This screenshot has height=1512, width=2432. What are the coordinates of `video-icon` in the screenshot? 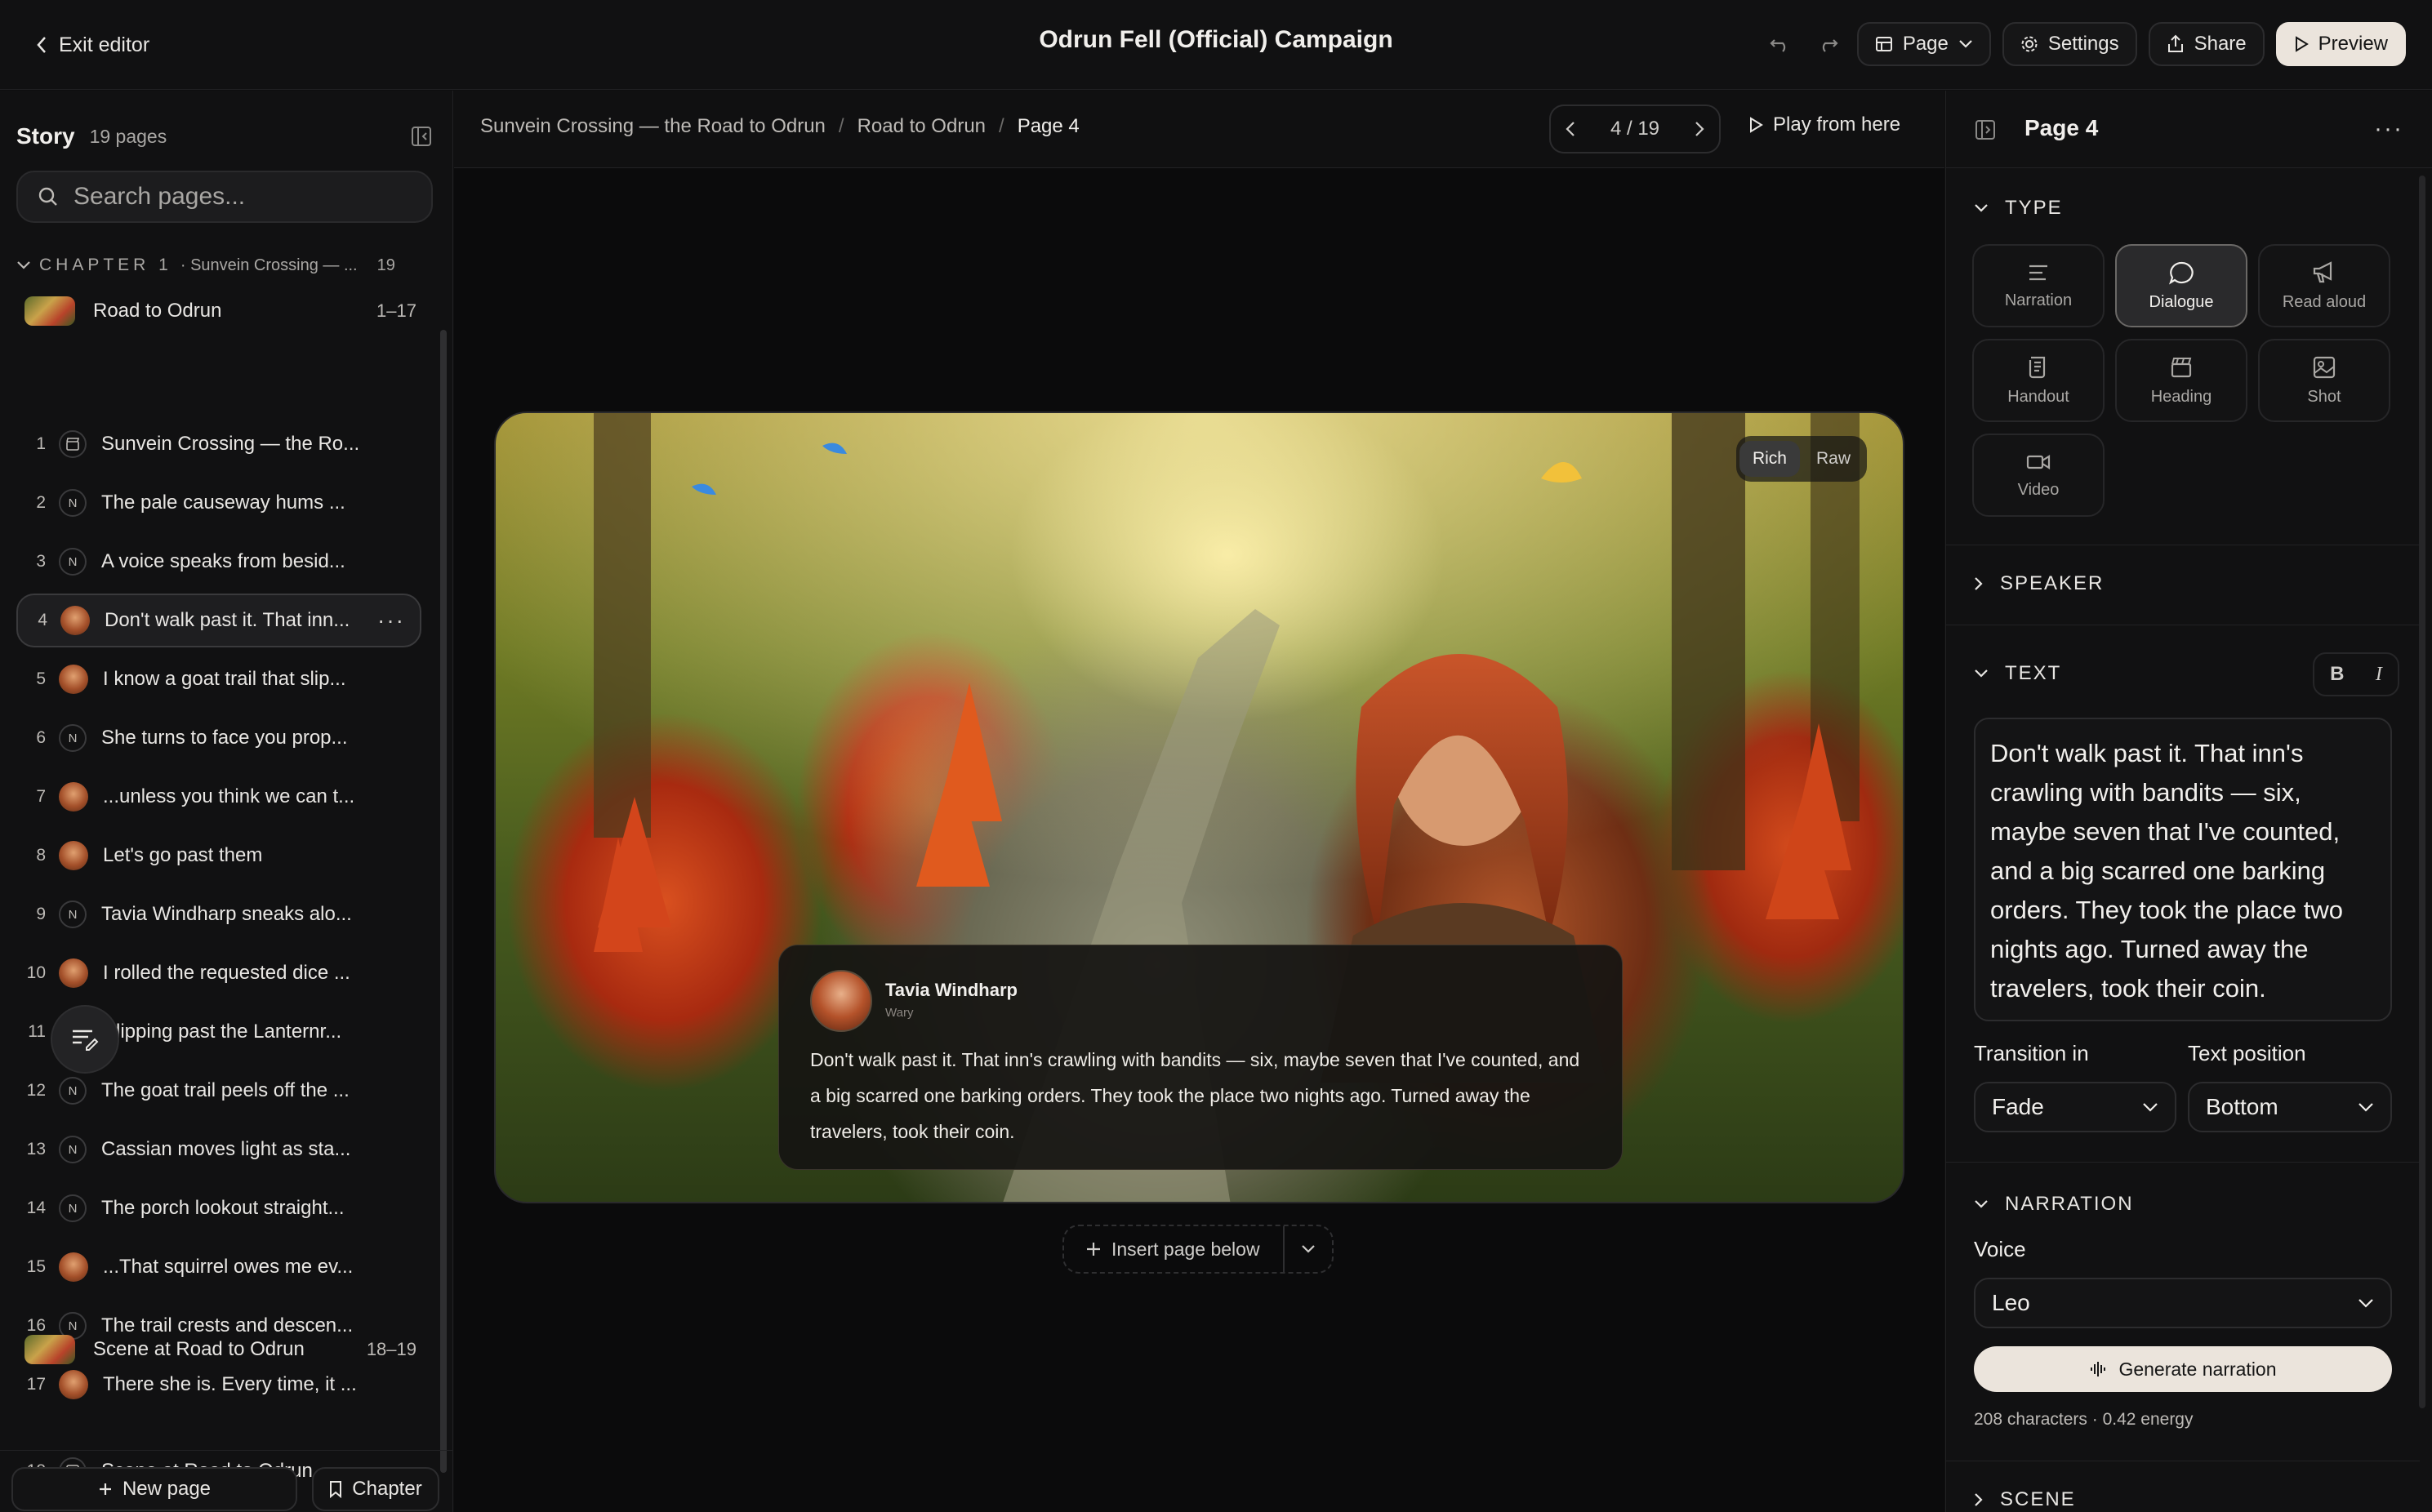 It's located at (2038, 462).